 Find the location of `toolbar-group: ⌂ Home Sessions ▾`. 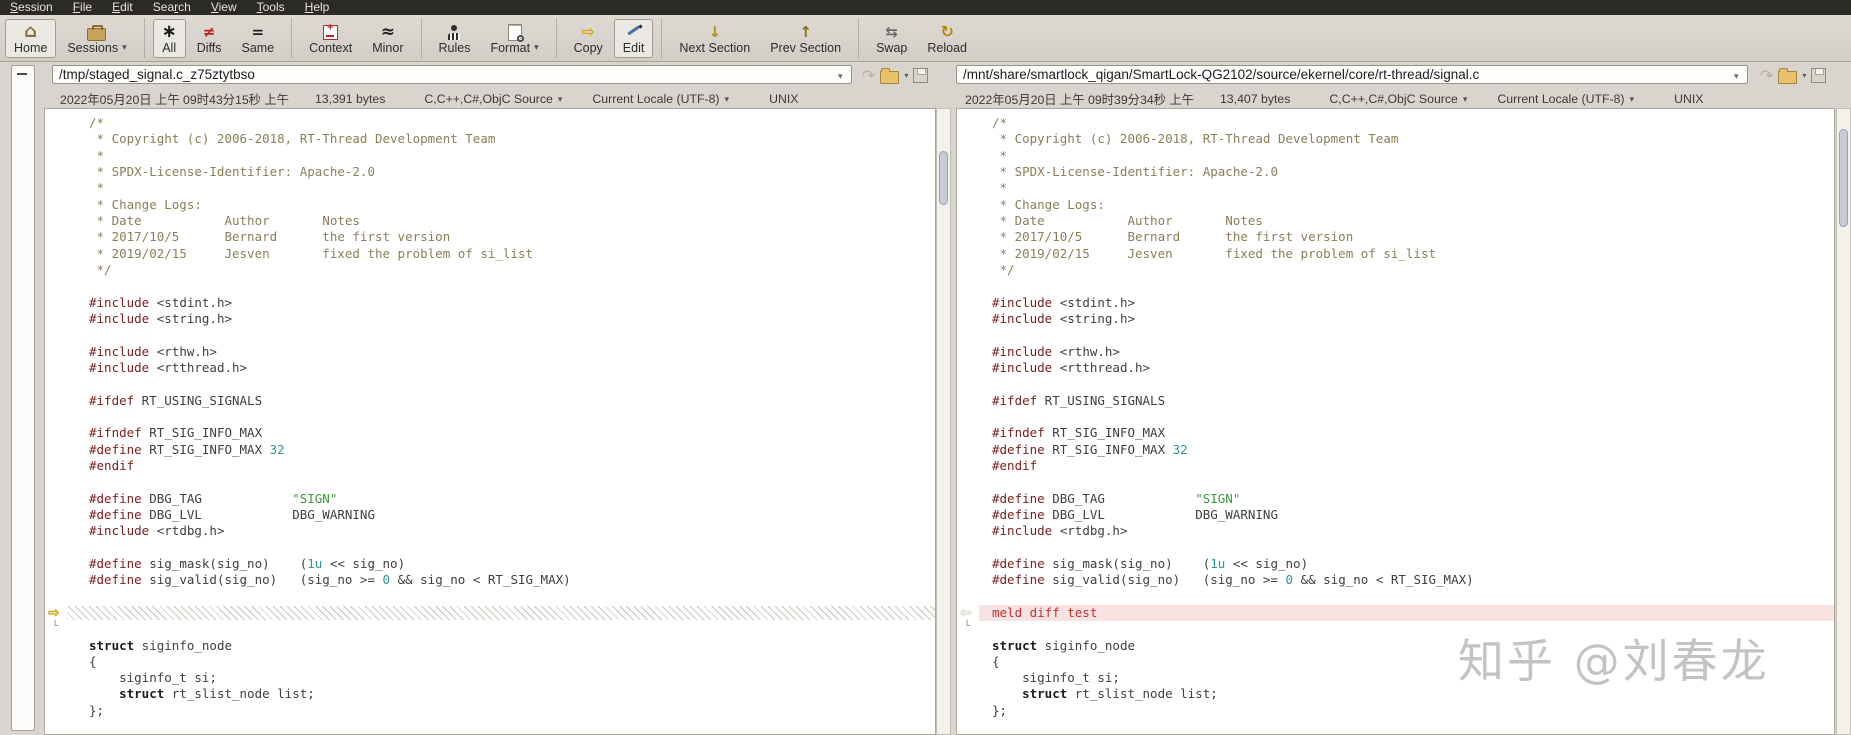

toolbar-group: ⌂ Home Sessions ▾ is located at coordinates (70, 38).